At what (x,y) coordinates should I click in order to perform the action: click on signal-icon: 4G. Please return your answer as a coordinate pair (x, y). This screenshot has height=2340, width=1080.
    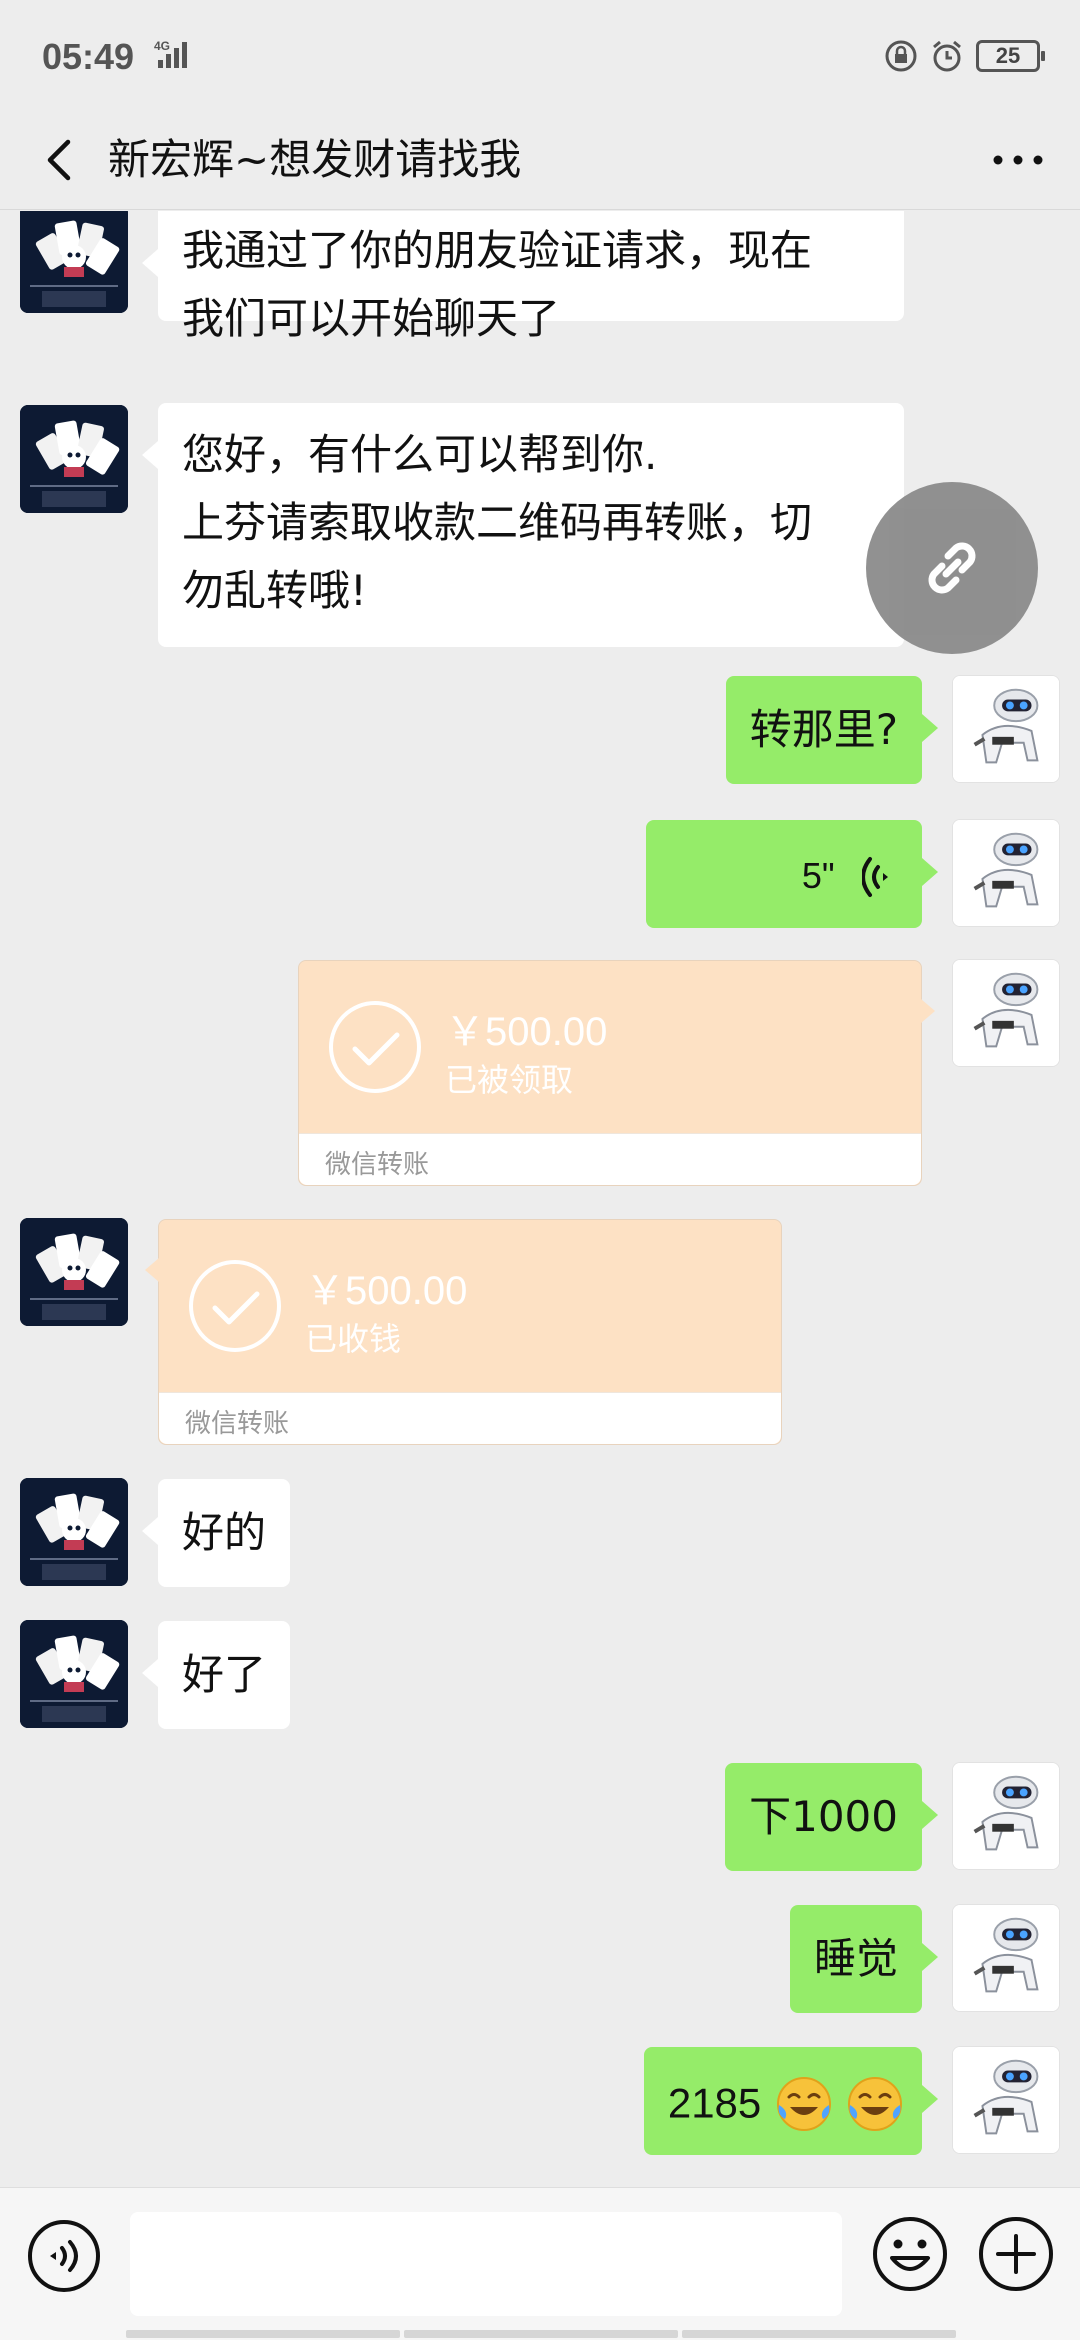
    Looking at the image, I should click on (170, 53).